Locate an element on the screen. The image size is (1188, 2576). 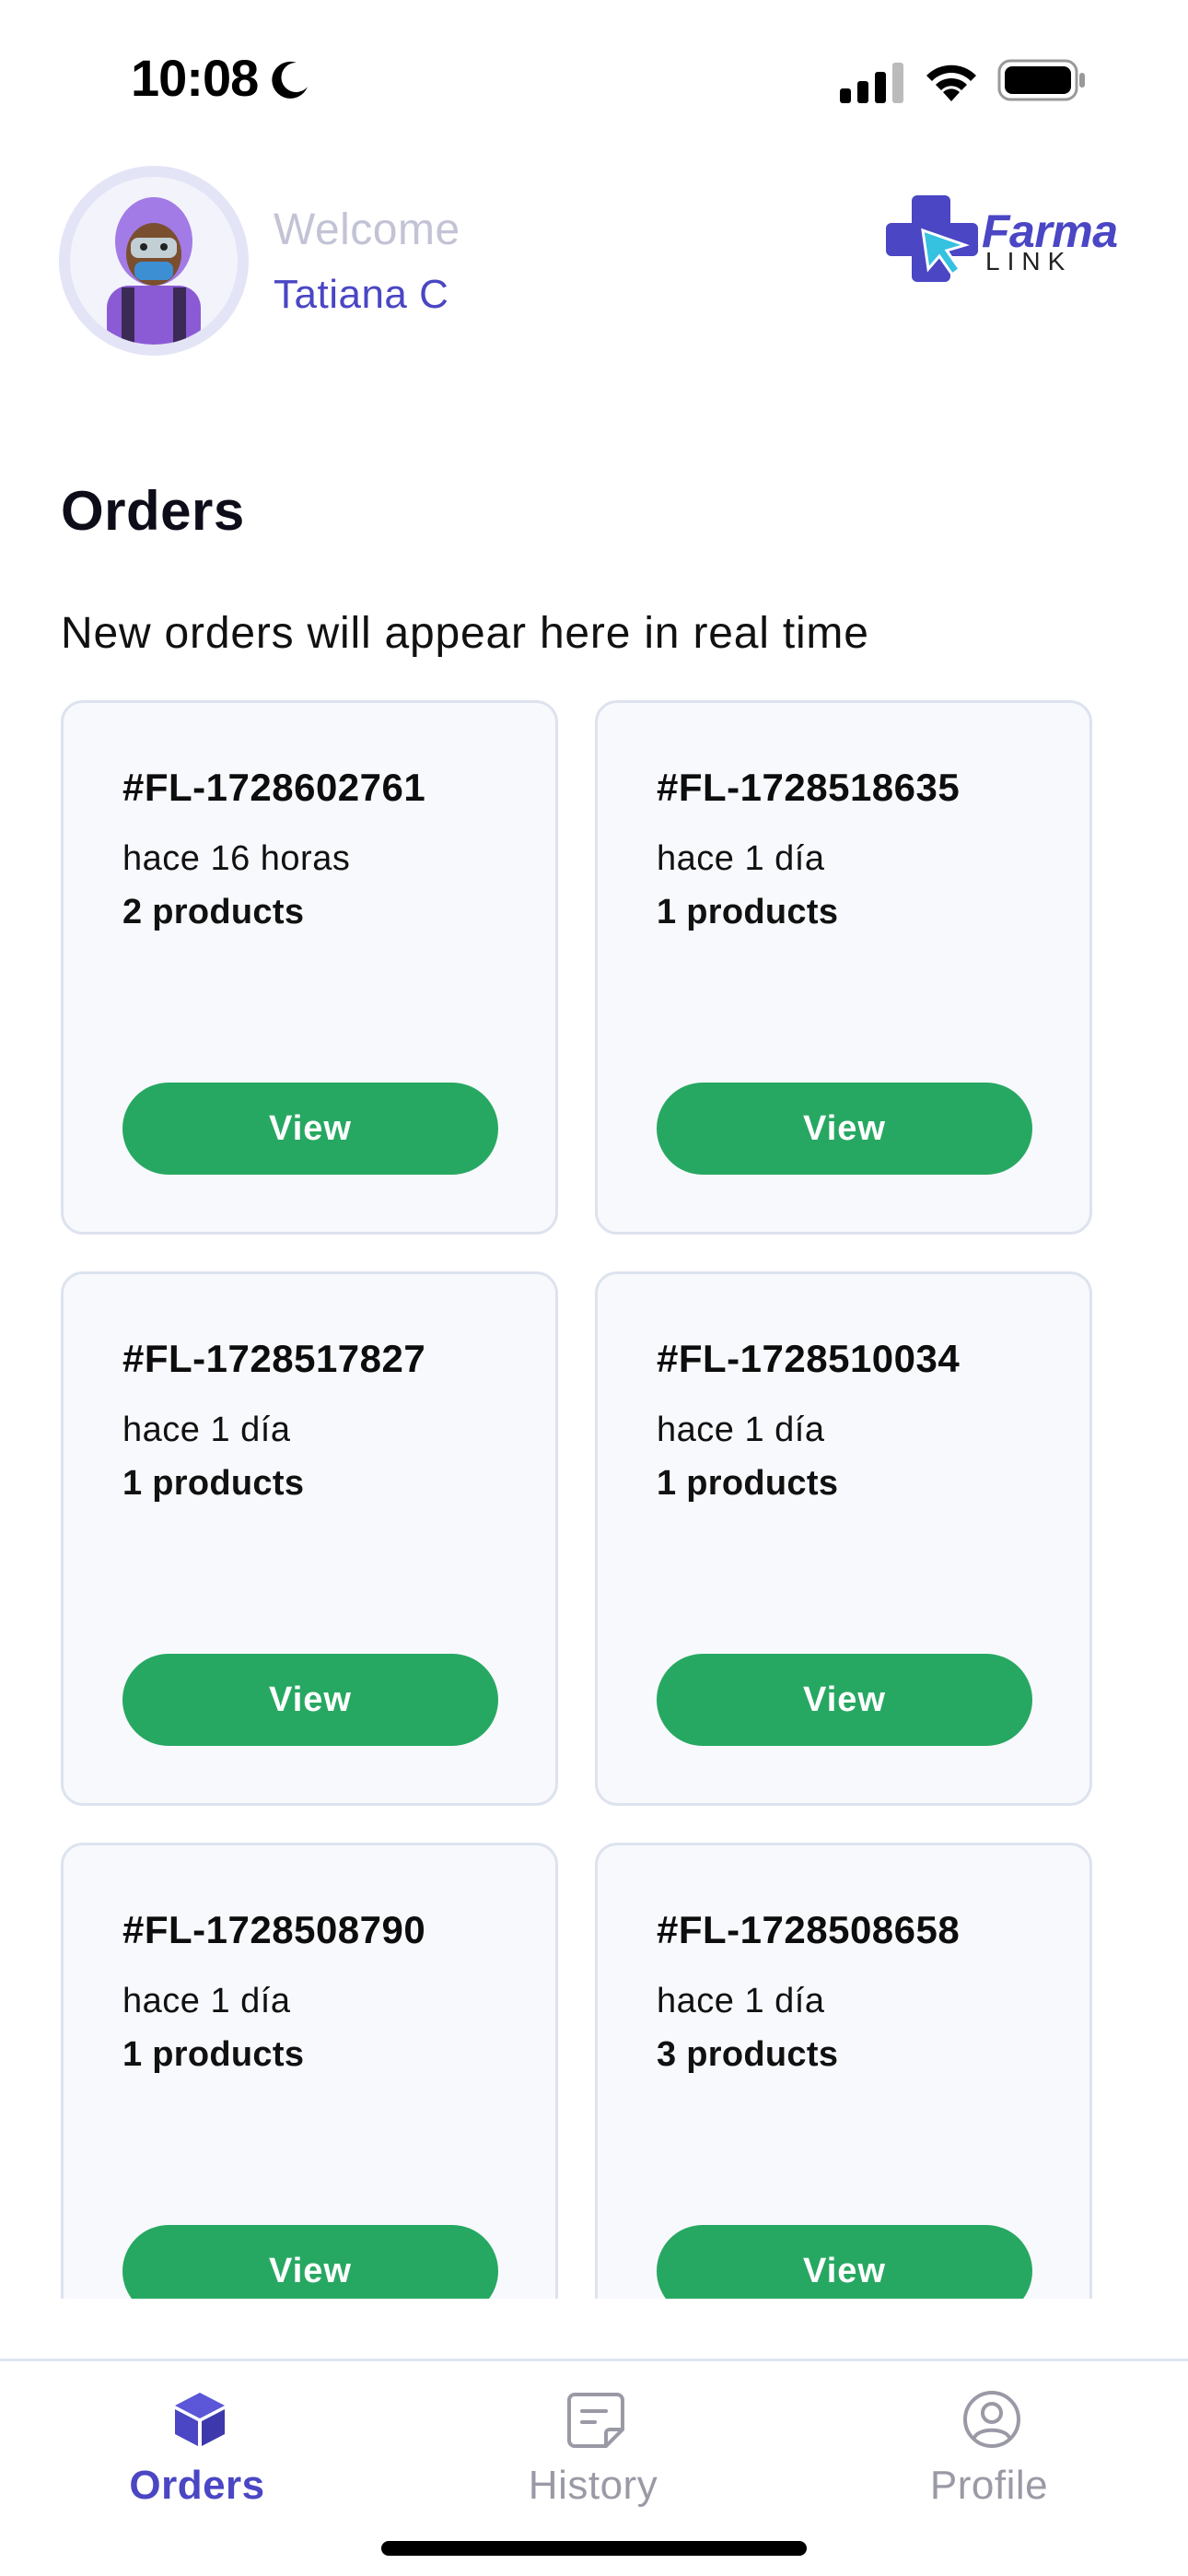
order-product-count: 3 products is located at coordinates (748, 2054).